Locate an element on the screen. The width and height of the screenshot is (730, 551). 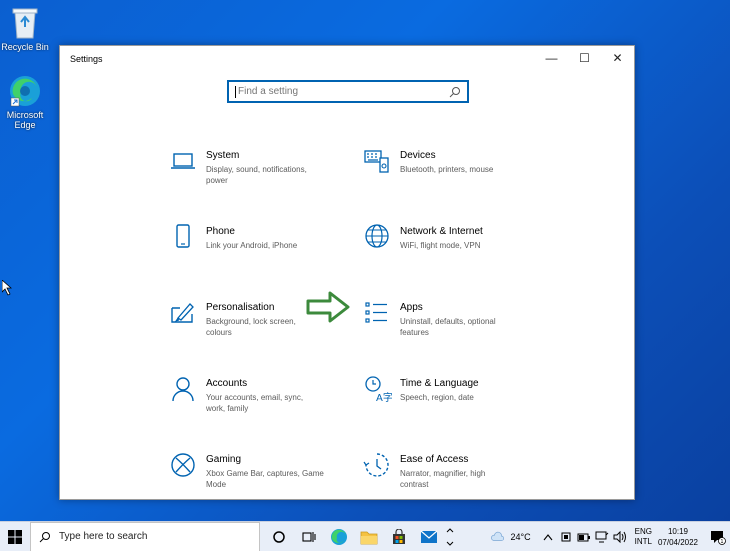
minimize-button: — is located at coordinates (551, 58).